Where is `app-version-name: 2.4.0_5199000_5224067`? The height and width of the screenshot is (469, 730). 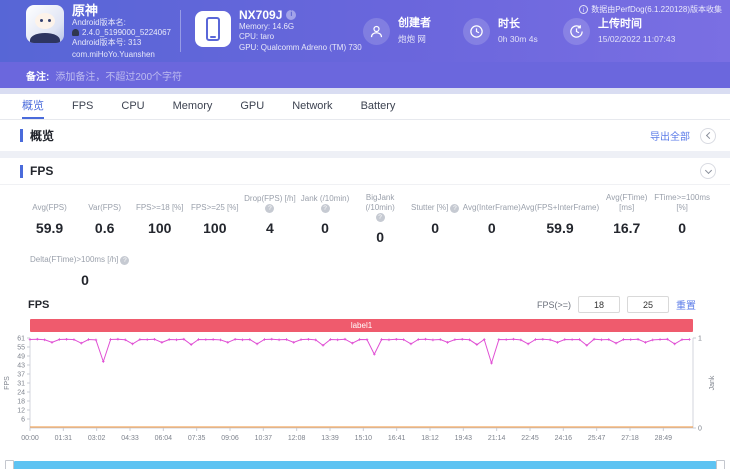
app-version-name: 2.4.0_5199000_5224067 is located at coordinates (126, 32).